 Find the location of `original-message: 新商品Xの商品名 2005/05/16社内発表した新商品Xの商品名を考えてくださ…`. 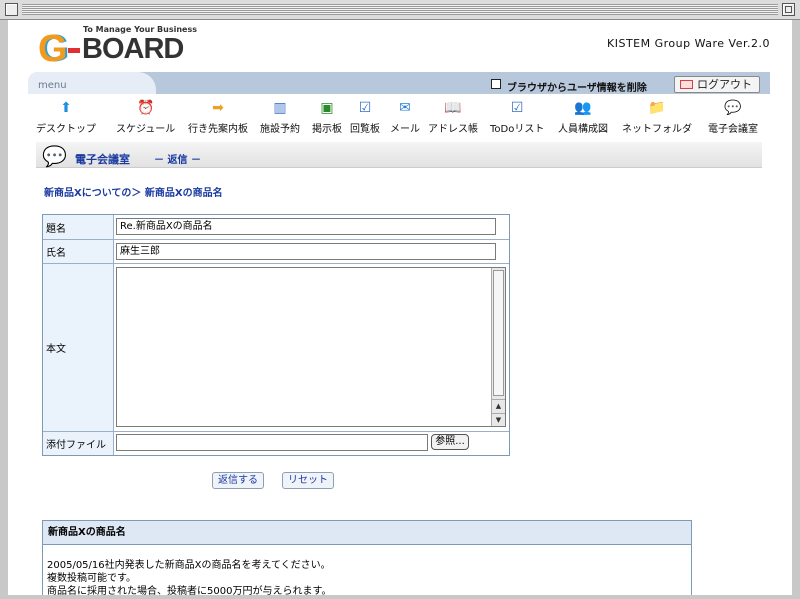

original-message: 新商品Xの商品名 2005/05/16社内発表した新商品Xの商品名を考えてくださ… is located at coordinates (367, 557).